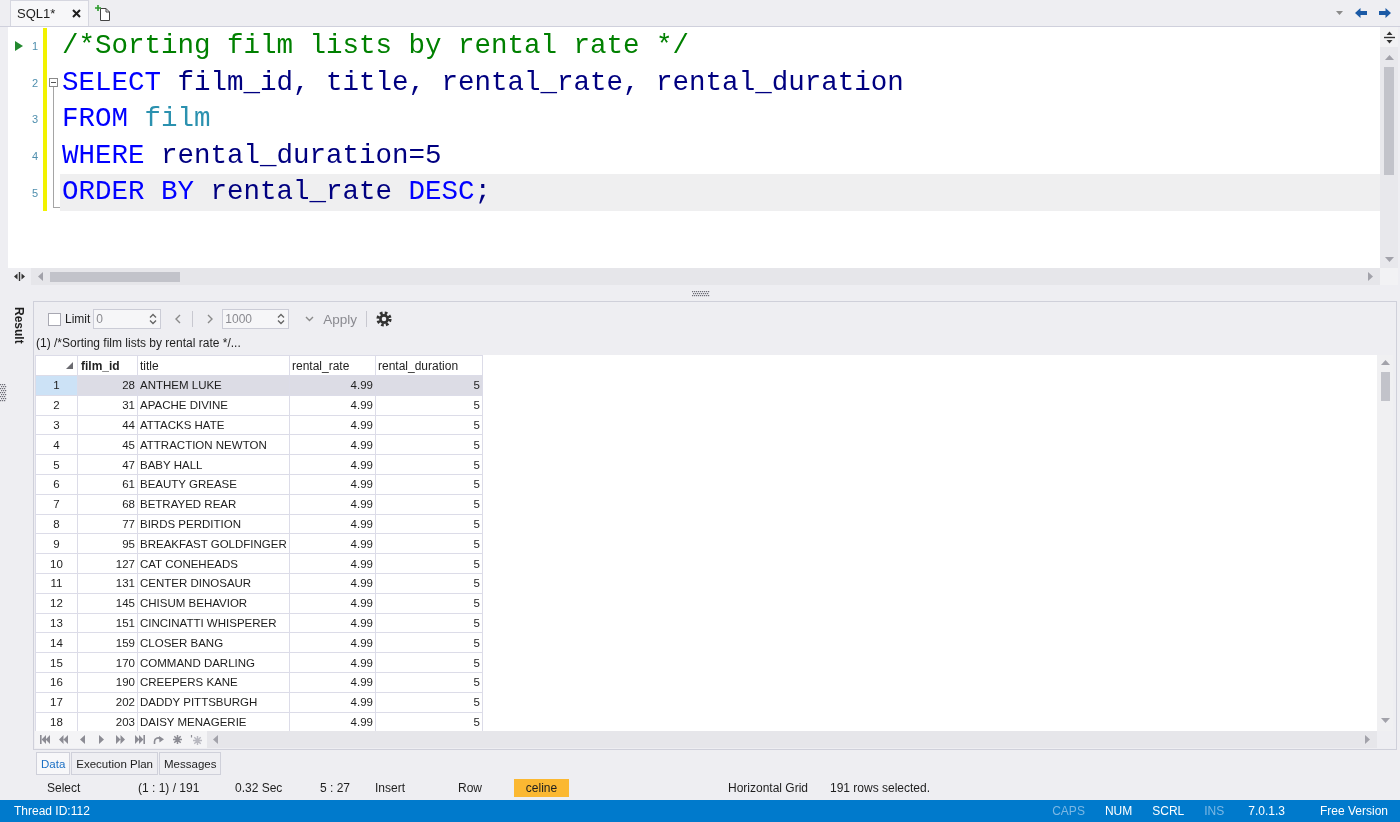 This screenshot has height=822, width=1400. Describe the element at coordinates (1353, 811) in the screenshot. I see `edition-label: Free Version` at that location.